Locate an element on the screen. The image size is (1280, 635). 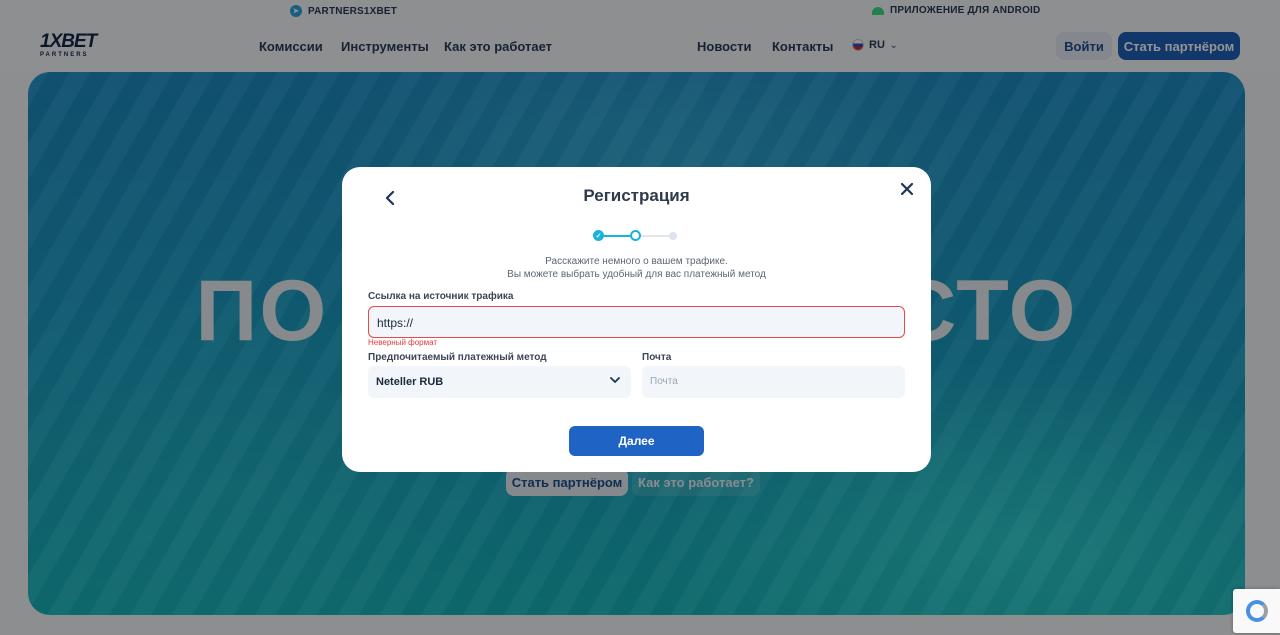
payment-method-select: Neteller RUB is located at coordinates (499, 382).